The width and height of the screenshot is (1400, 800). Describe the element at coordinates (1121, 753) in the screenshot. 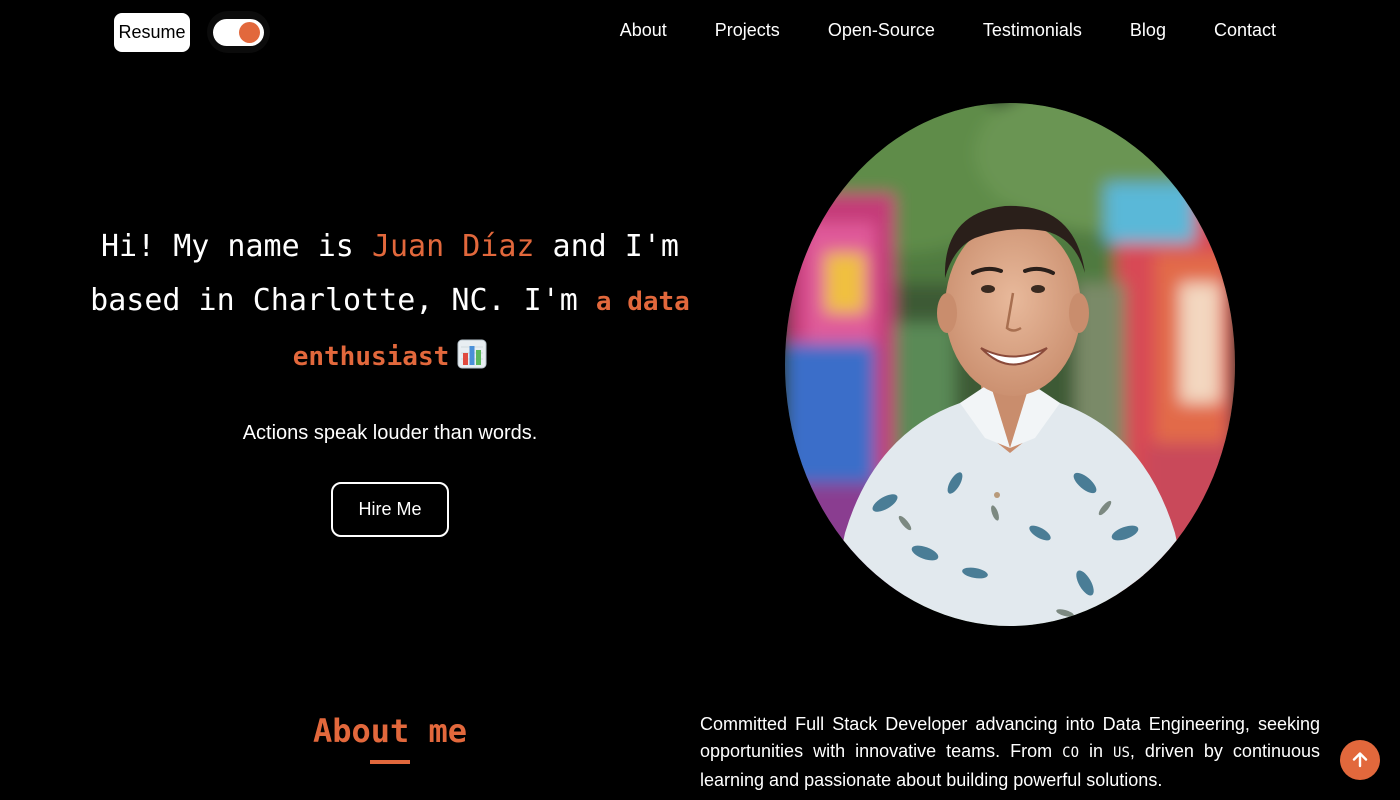

I see `flag-usa-icon: US` at that location.